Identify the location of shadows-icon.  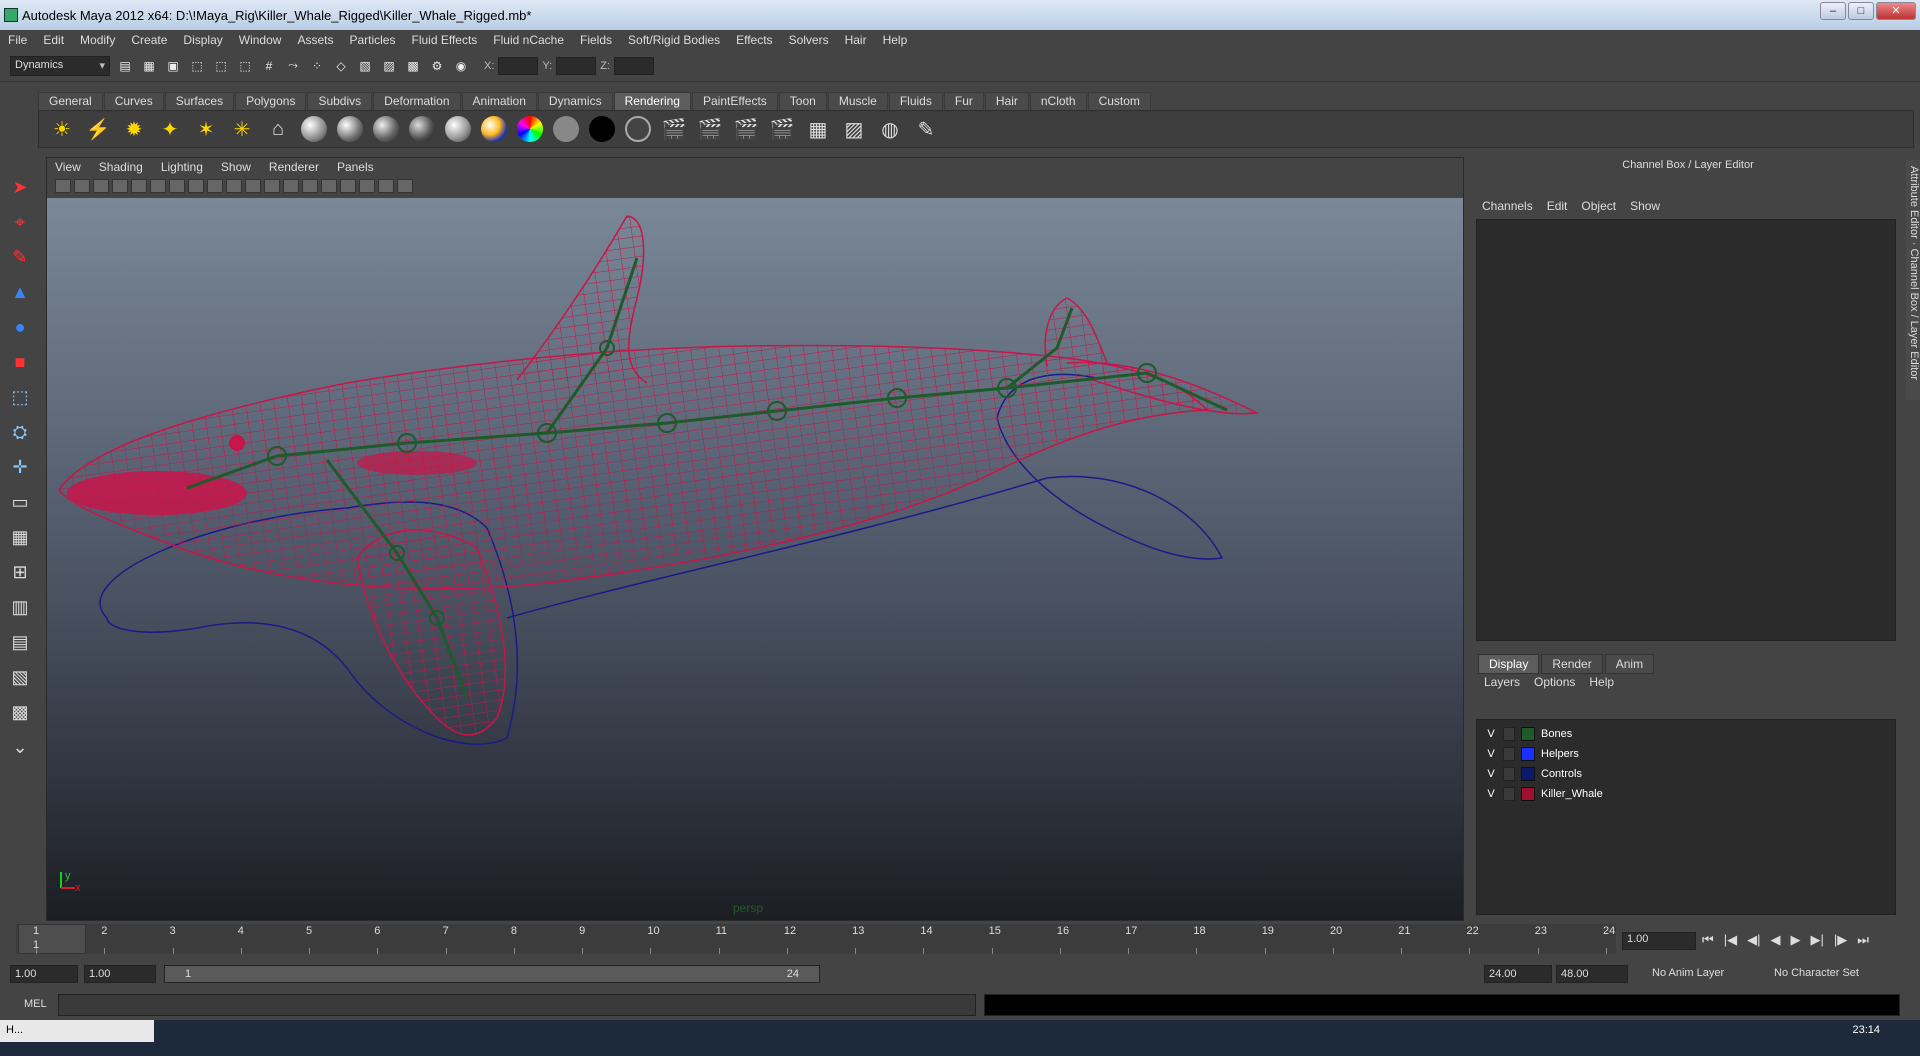
(348, 186).